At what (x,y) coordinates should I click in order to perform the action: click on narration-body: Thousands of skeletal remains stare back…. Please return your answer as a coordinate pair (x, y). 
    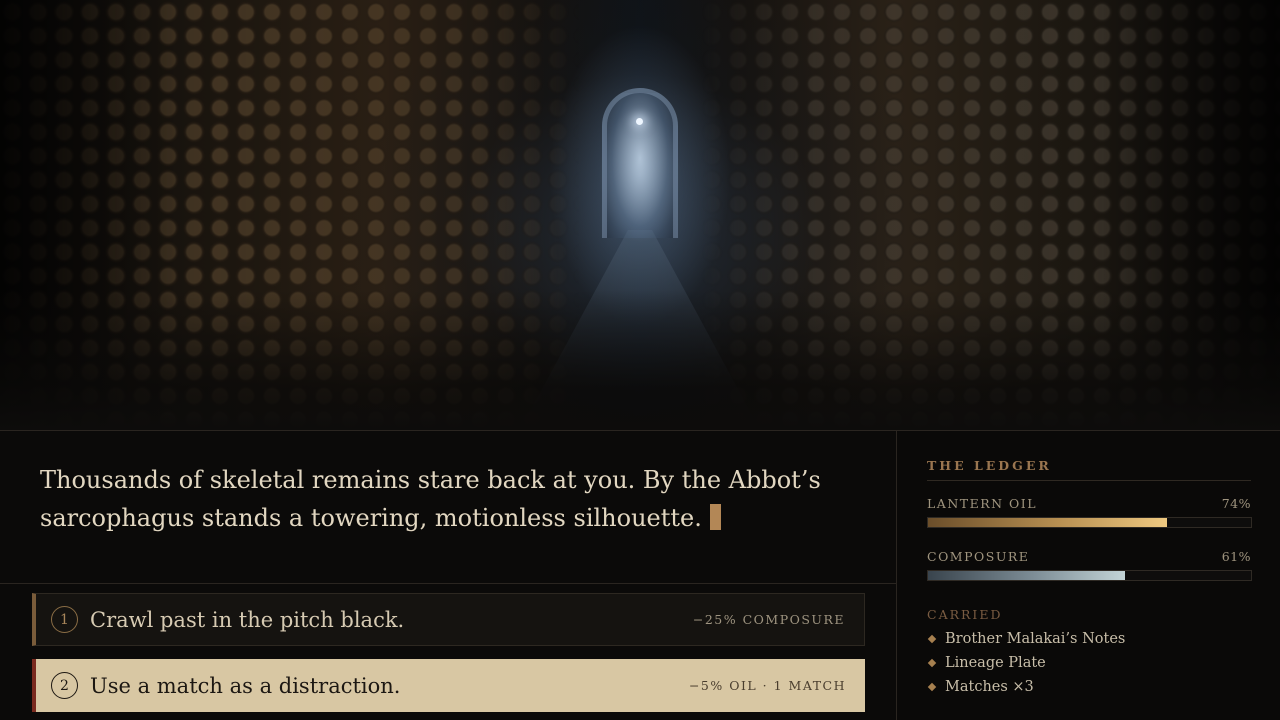
    Looking at the image, I should click on (430, 499).